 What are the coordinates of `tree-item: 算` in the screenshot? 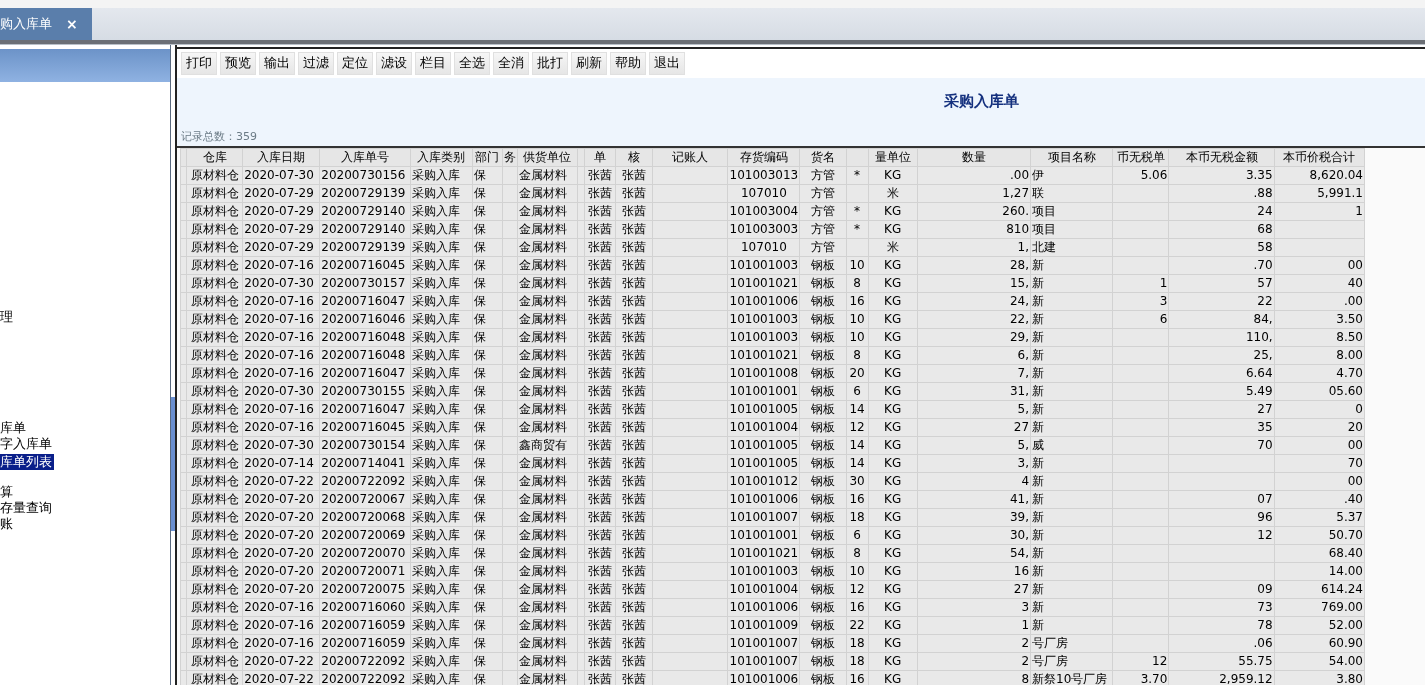 It's located at (7, 492).